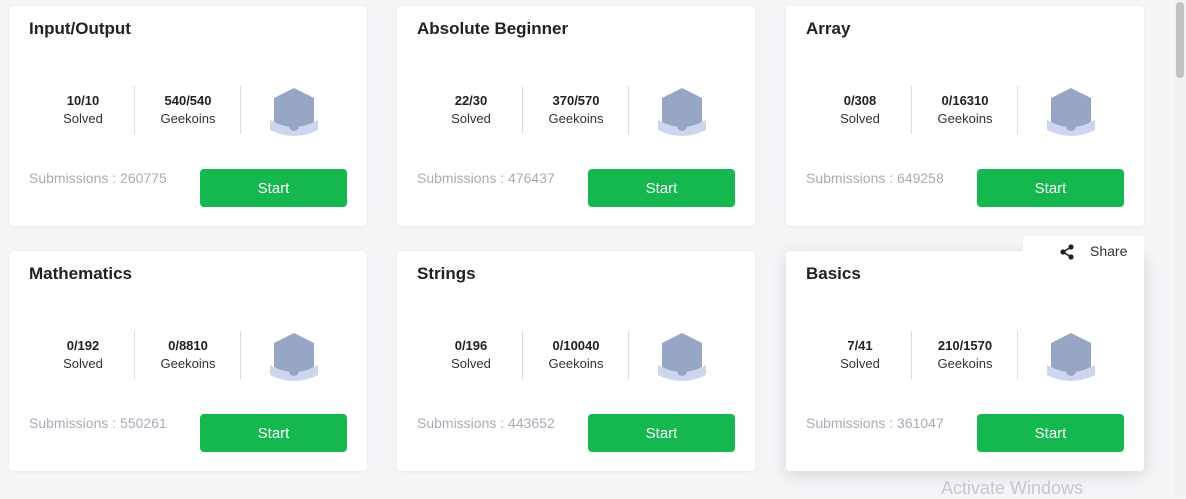 The image size is (1186, 499). Describe the element at coordinates (188, 345) in the screenshot. I see `geekoins-value: 0/8810` at that location.